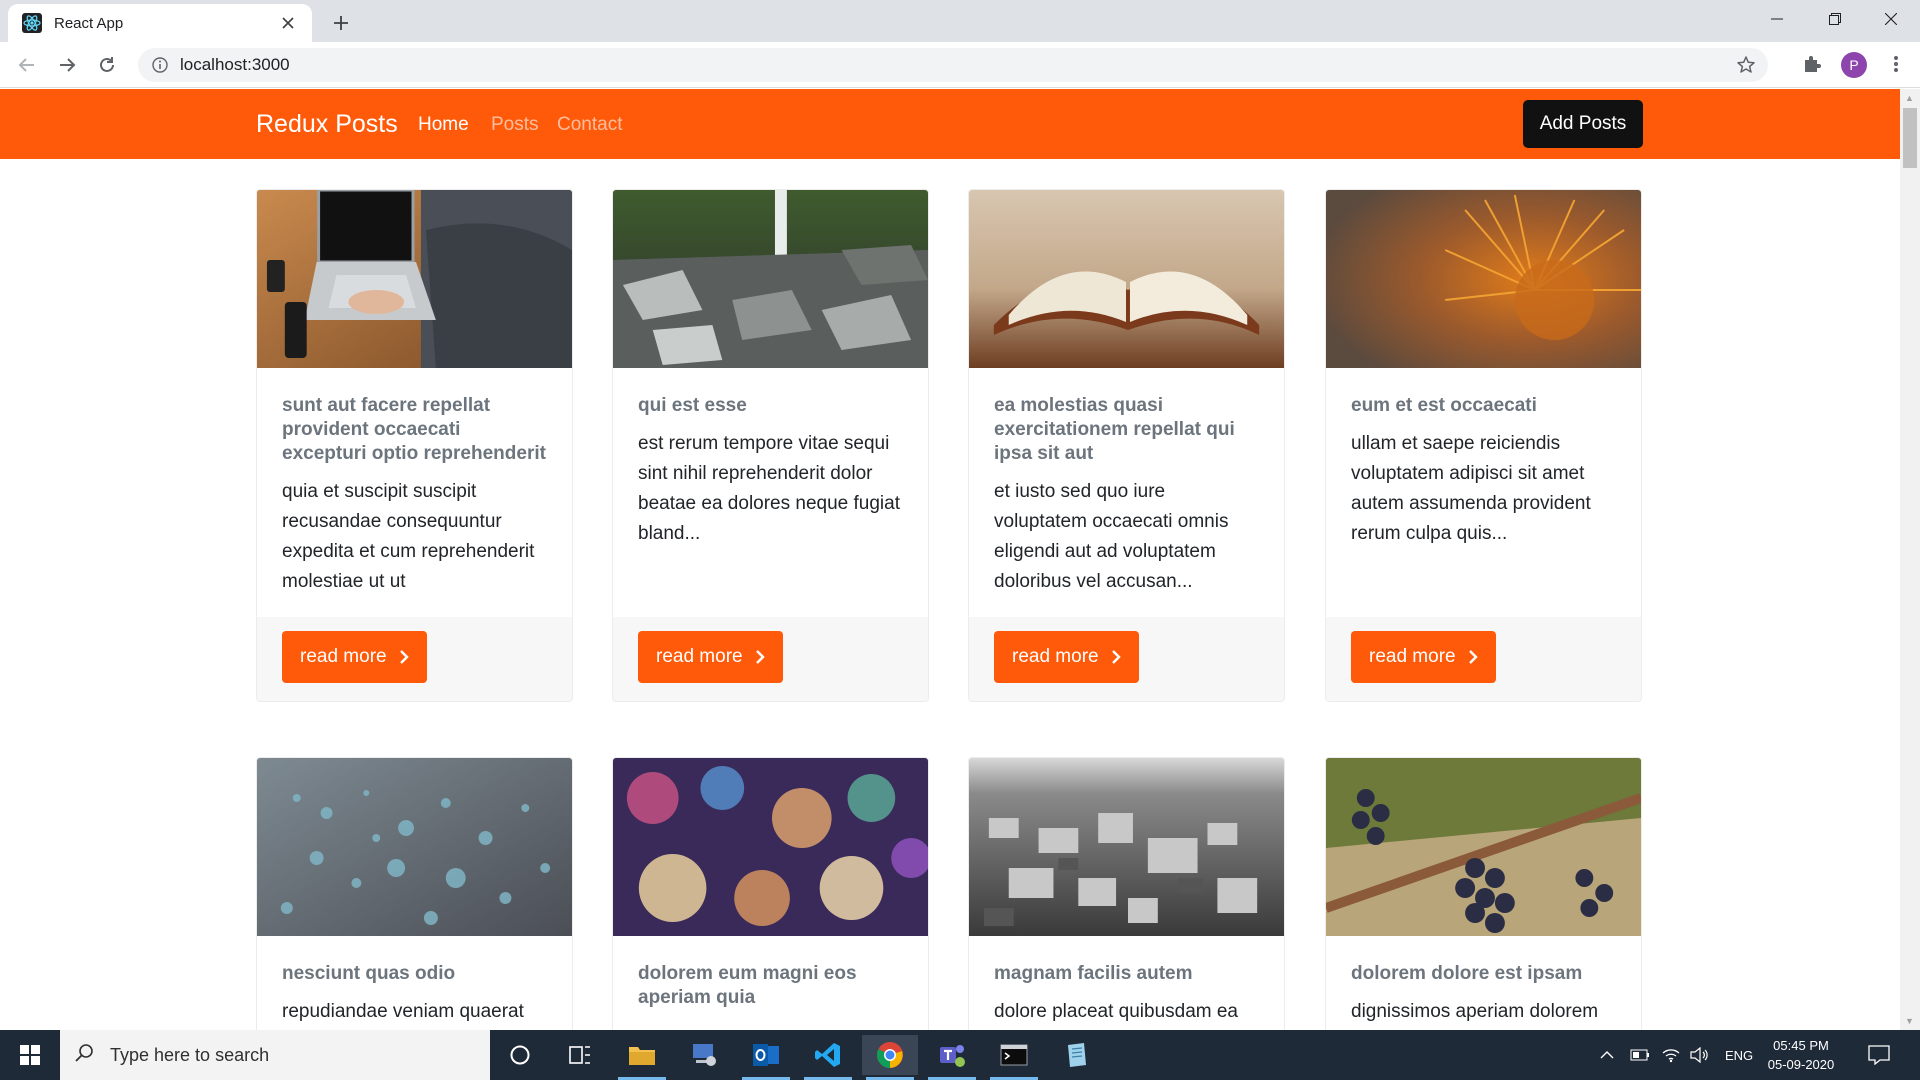 The width and height of the screenshot is (1920, 1080). What do you see at coordinates (327, 124) in the screenshot?
I see `brand-logo: Redux Posts` at bounding box center [327, 124].